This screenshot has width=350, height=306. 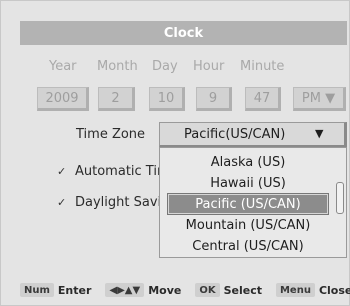 What do you see at coordinates (122, 171) in the screenshot?
I see `automatic-time-label: Automatic Tim` at bounding box center [122, 171].